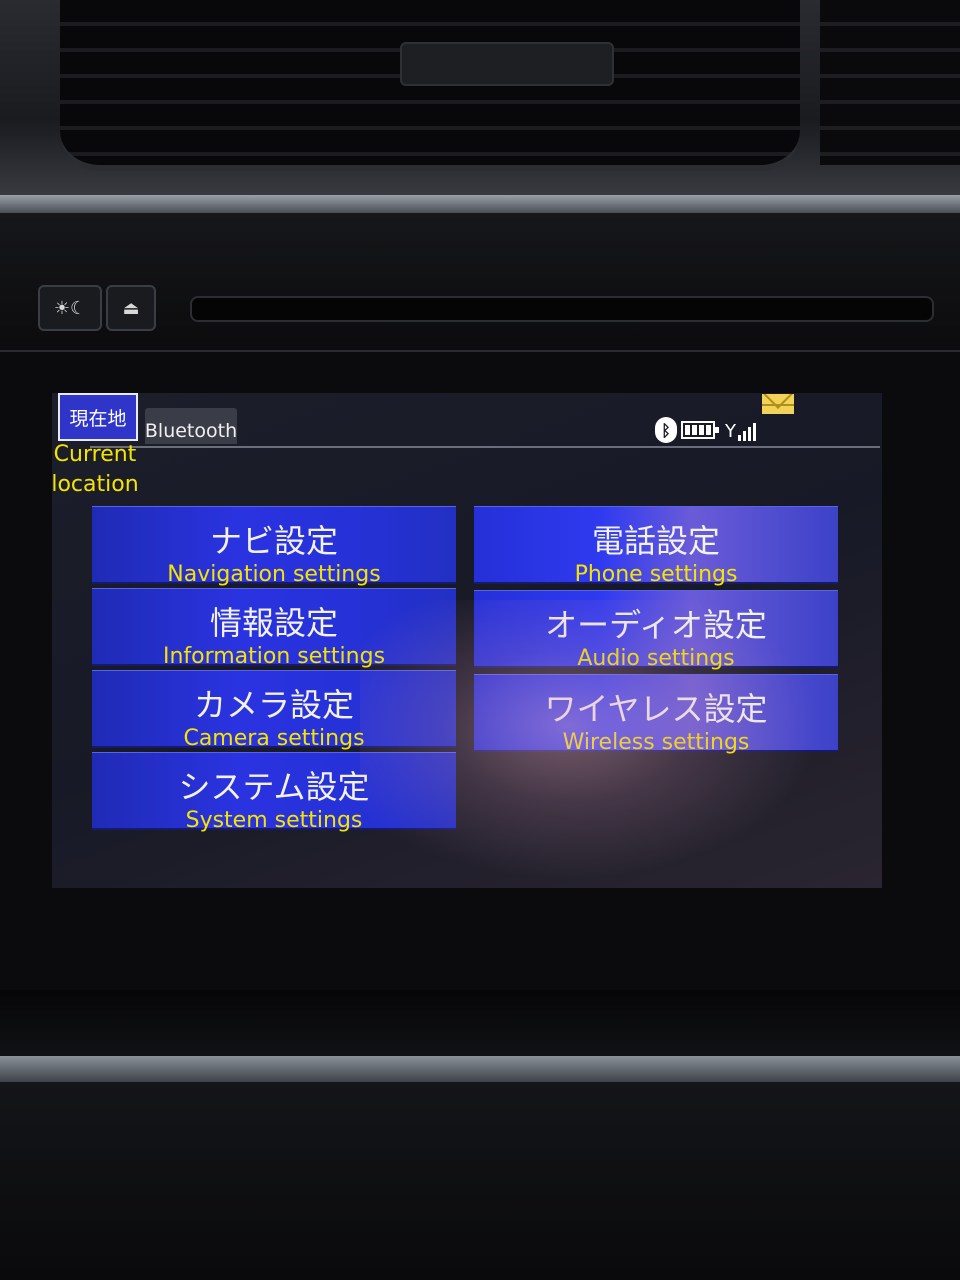 This screenshot has width=960, height=1280. I want to click on menu-label-en: Navigation settings, so click(274, 574).